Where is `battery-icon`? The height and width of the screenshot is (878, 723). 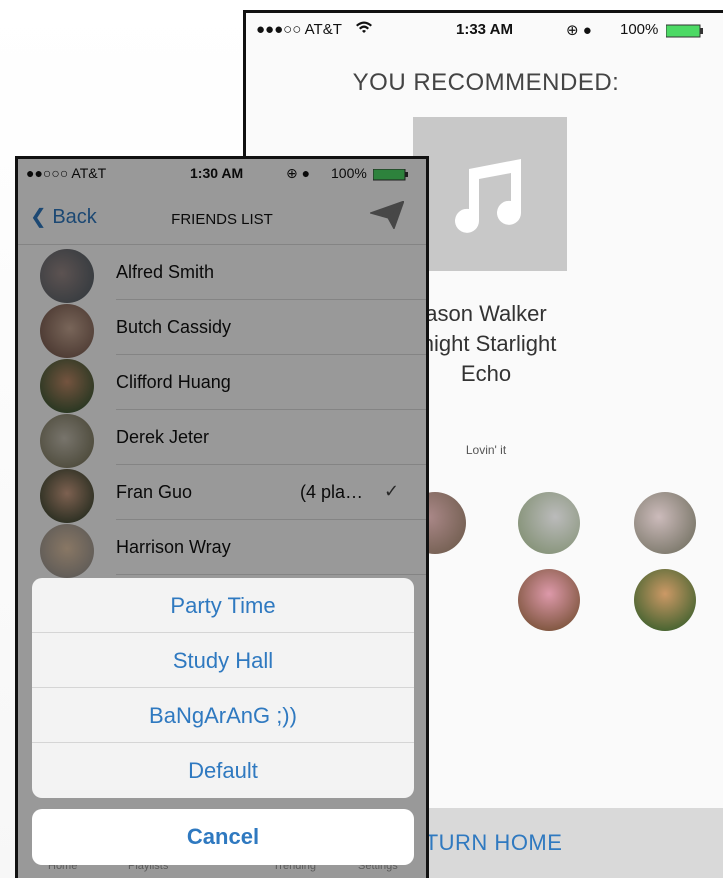
battery-icon is located at coordinates (685, 33).